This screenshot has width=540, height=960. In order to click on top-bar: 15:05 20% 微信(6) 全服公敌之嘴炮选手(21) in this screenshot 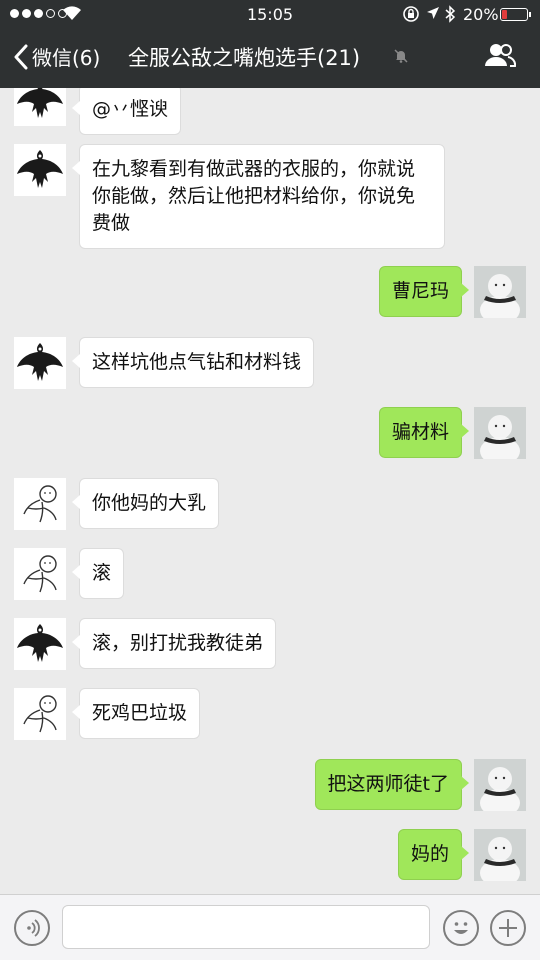, I will do `click(270, 44)`.